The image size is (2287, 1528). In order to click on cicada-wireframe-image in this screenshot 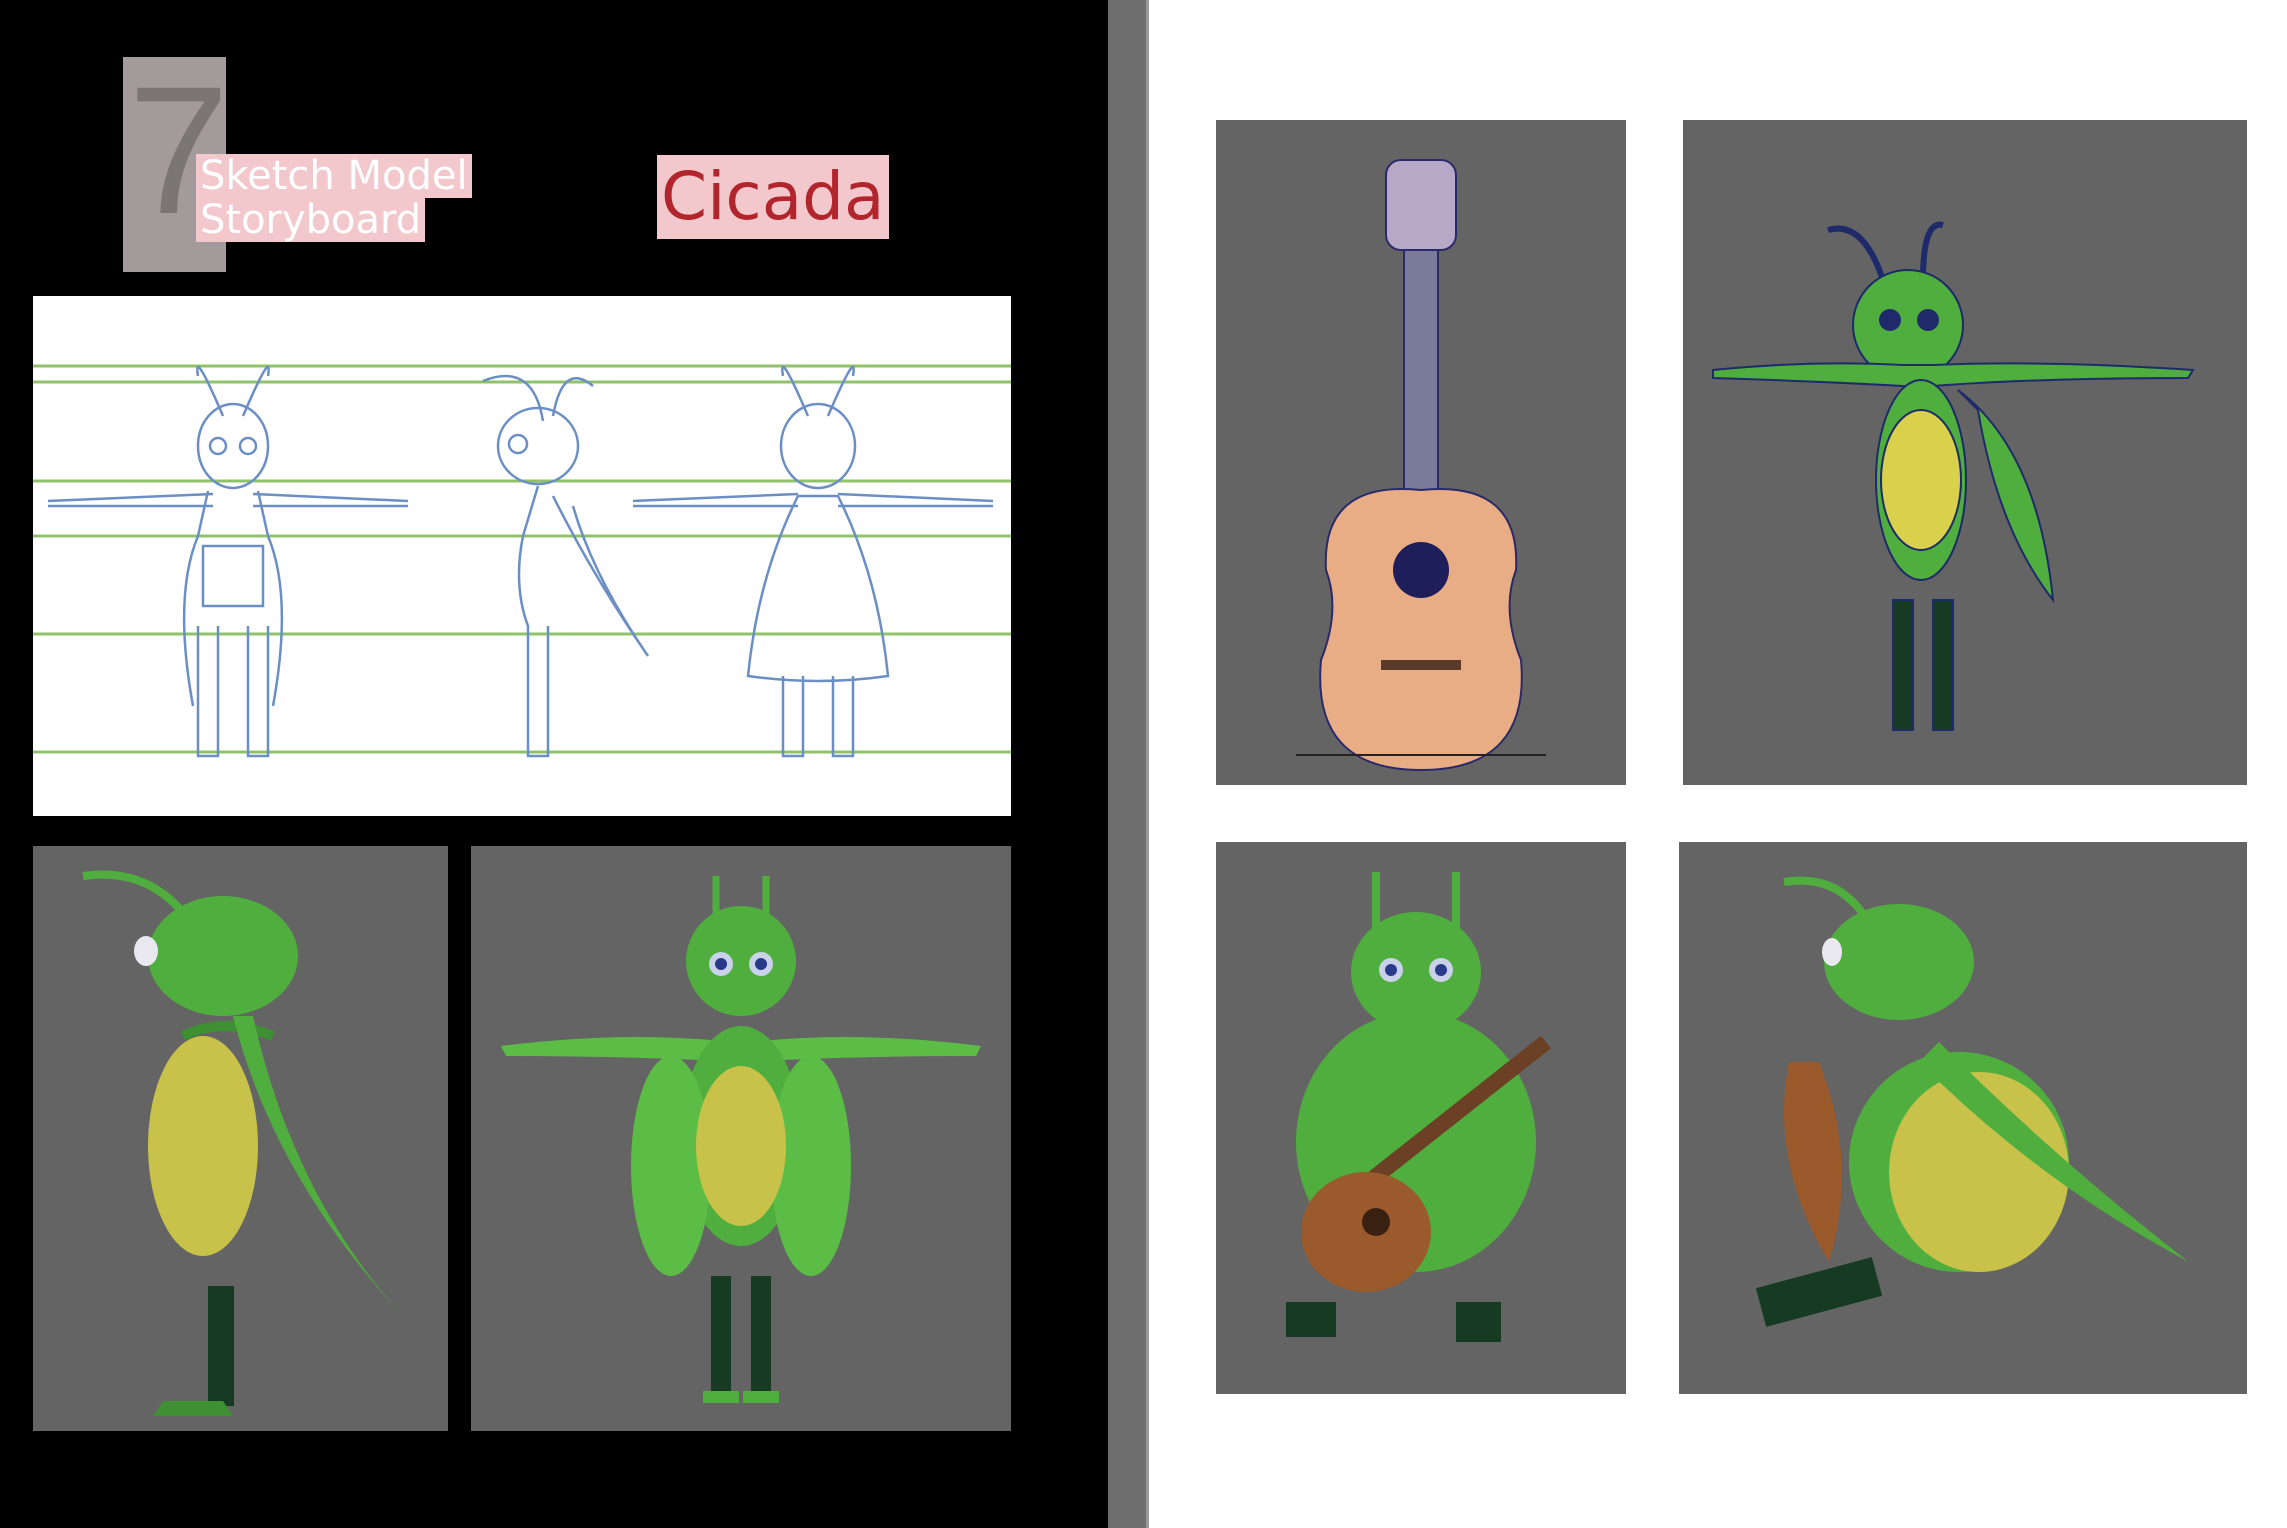, I will do `click(1965, 452)`.